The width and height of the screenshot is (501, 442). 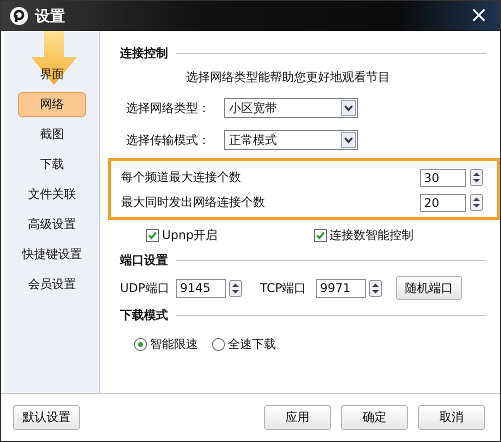 What do you see at coordinates (144, 53) in the screenshot?
I see `section-heading: 连接控制` at bounding box center [144, 53].